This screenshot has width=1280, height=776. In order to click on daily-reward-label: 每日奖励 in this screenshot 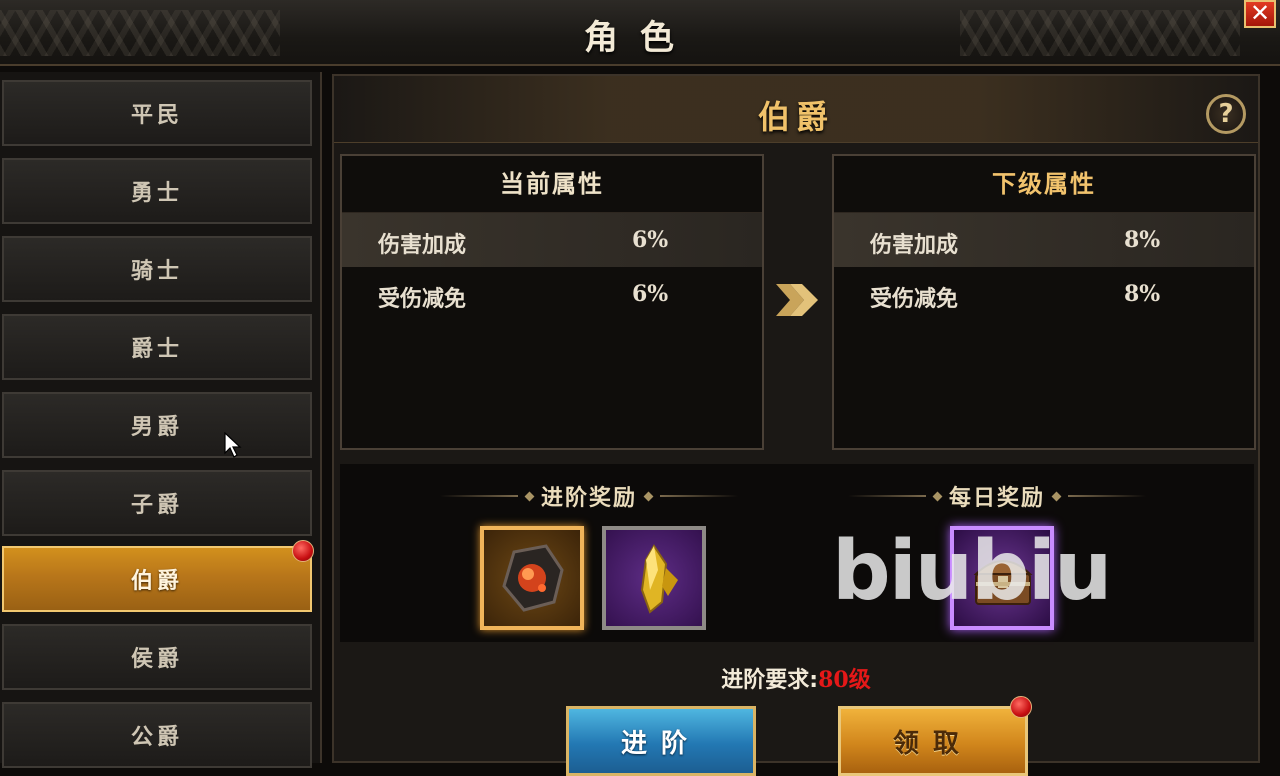, I will do `click(997, 498)`.